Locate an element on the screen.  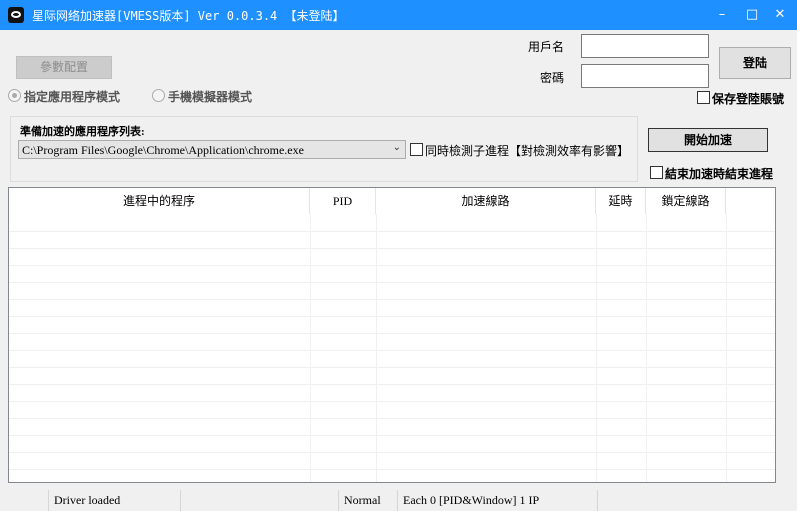
username-input is located at coordinates (645, 46).